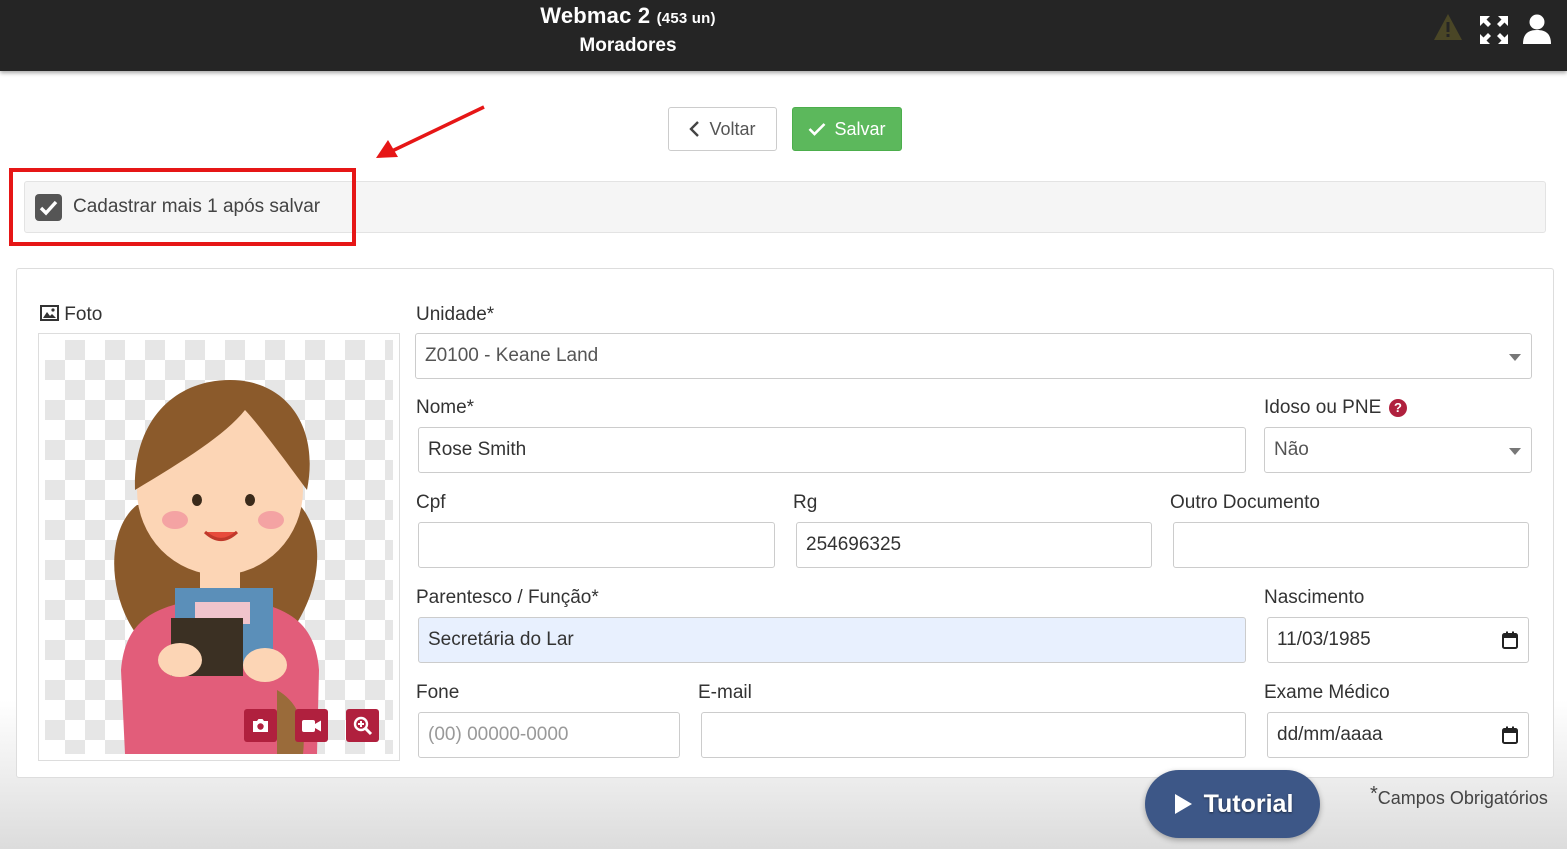 The height and width of the screenshot is (849, 1567). I want to click on rg-label: Rg, so click(805, 502).